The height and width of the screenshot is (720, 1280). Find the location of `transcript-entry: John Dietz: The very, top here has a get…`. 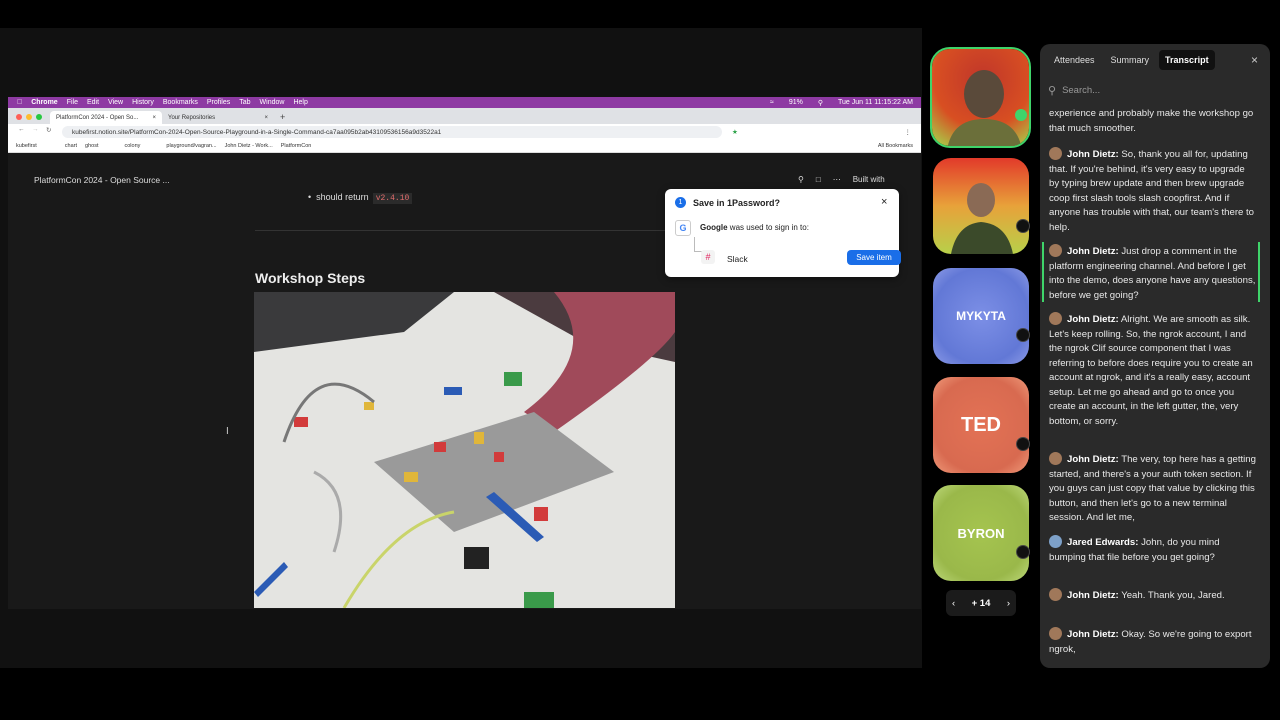

transcript-entry: John Dietz: The very, top here has a get… is located at coordinates (1152, 487).